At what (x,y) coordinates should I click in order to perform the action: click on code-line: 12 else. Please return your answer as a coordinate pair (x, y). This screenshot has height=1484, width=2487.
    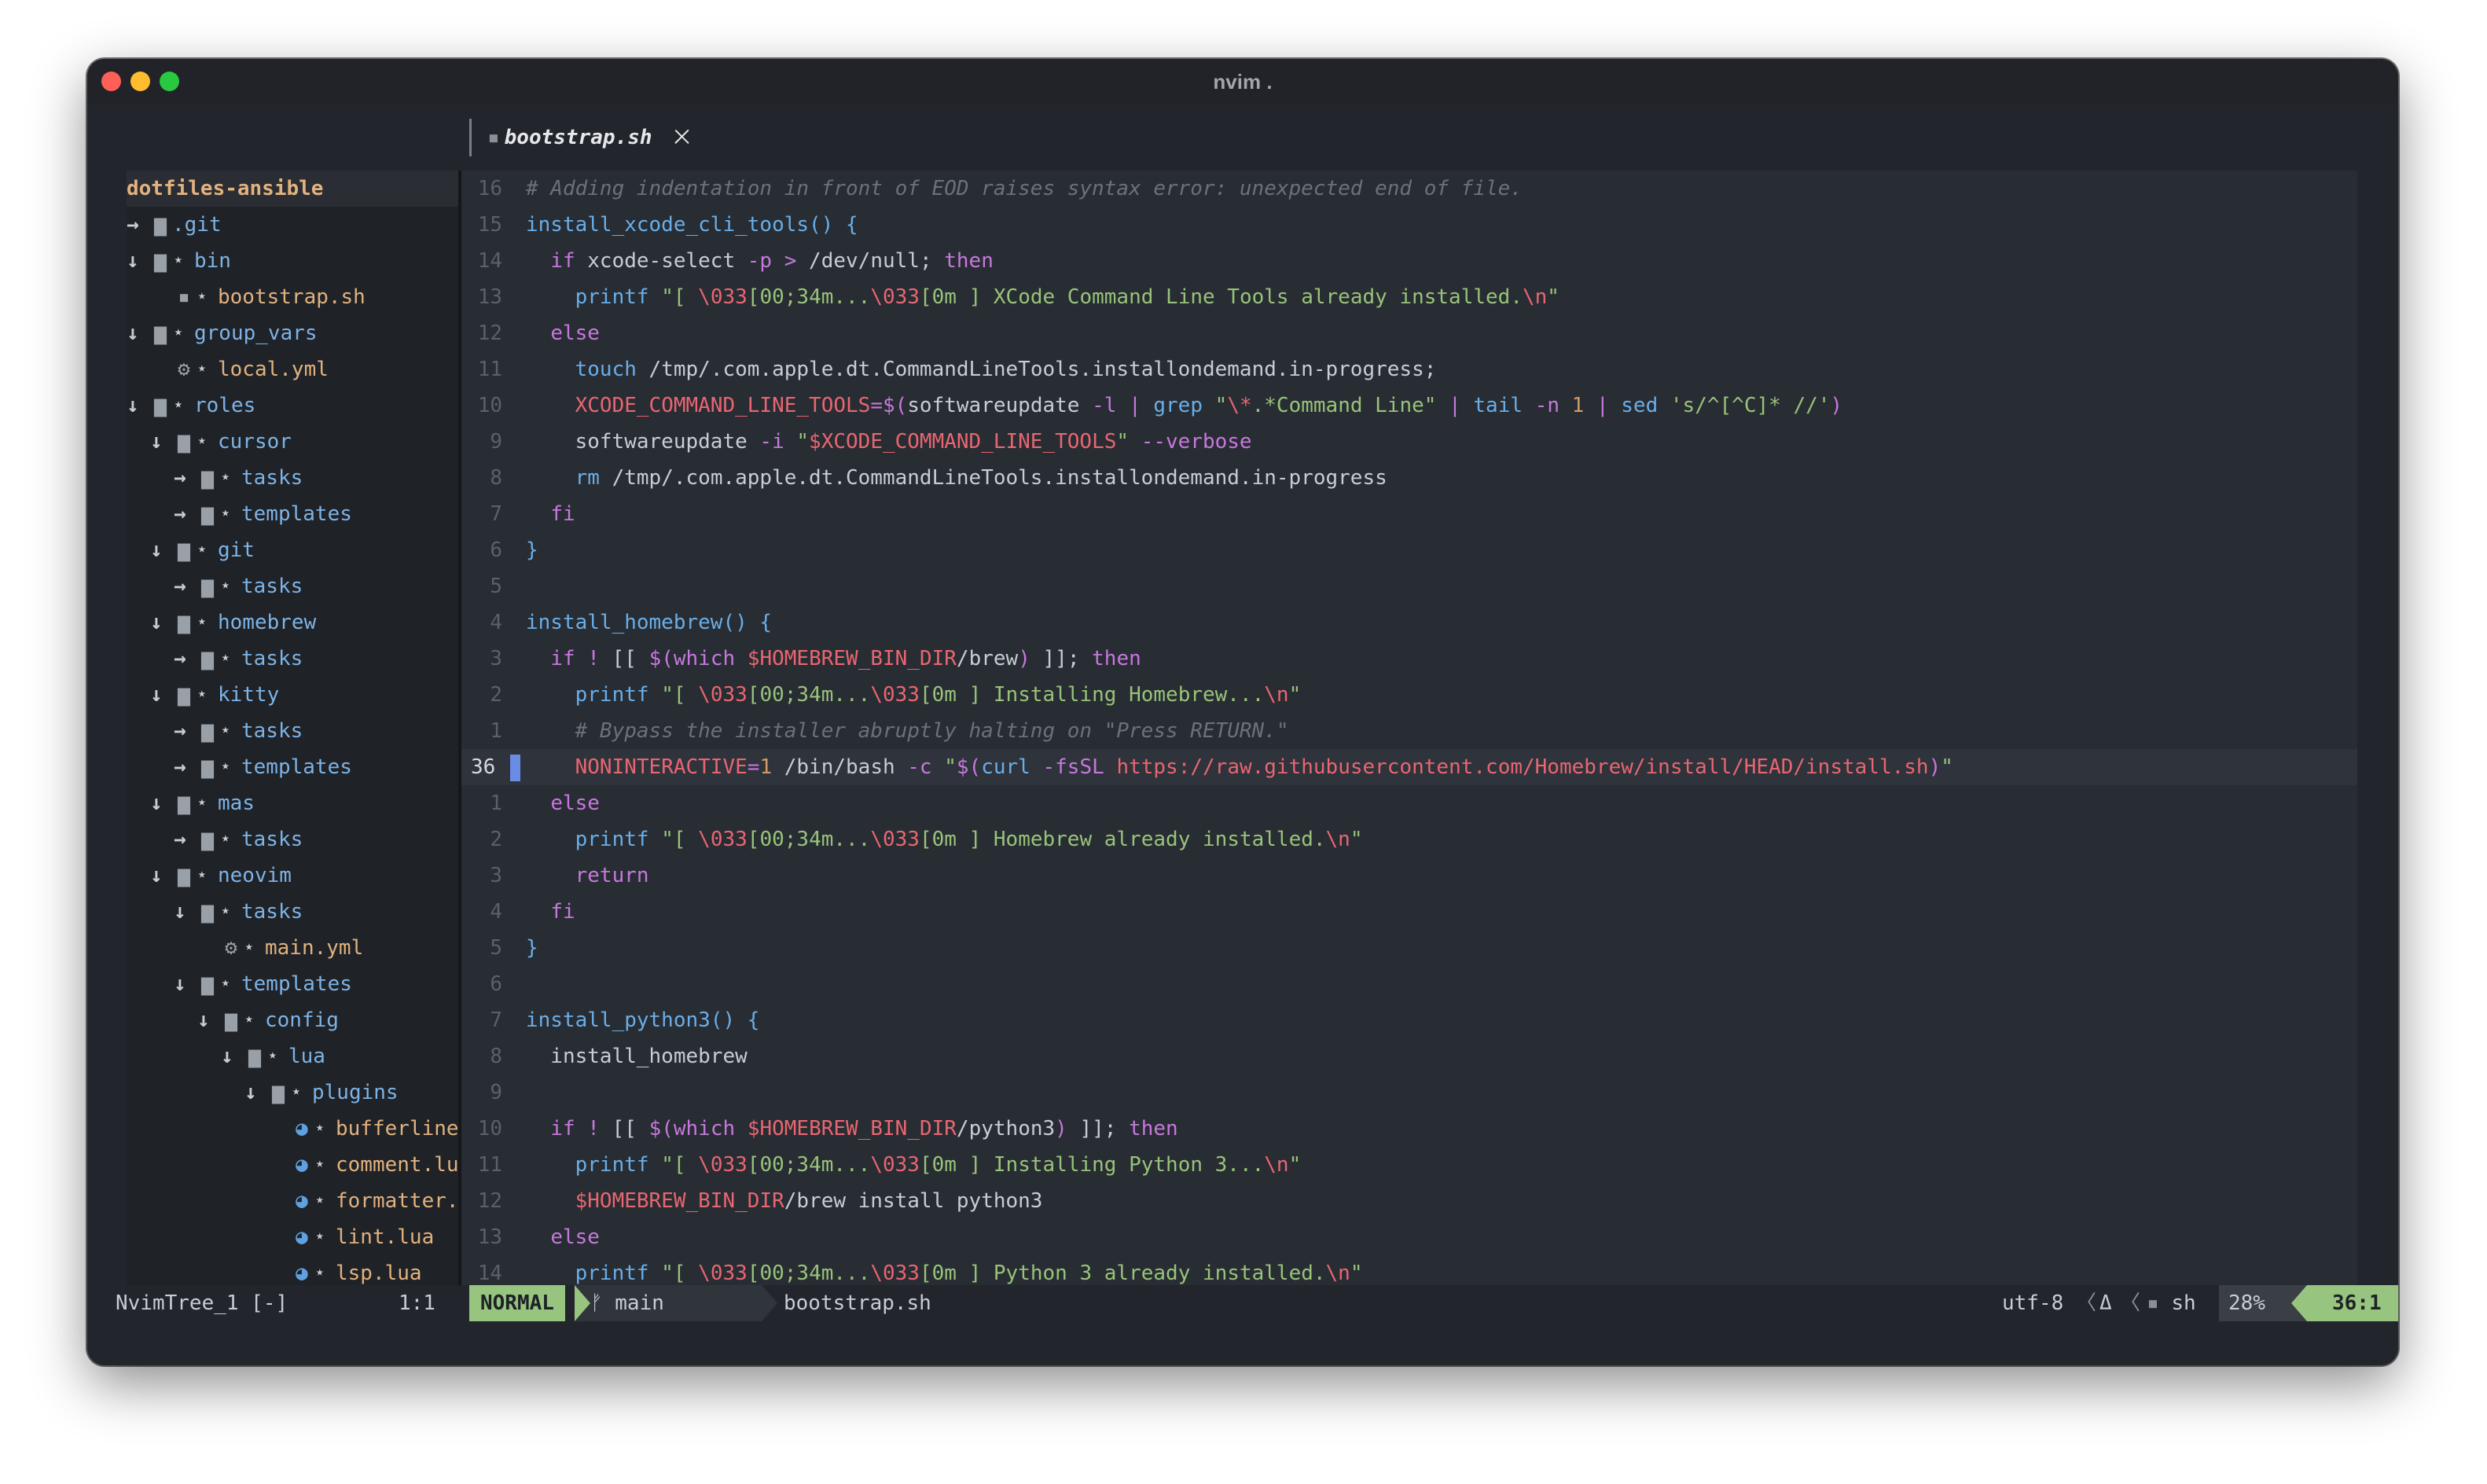
    Looking at the image, I should click on (1409, 333).